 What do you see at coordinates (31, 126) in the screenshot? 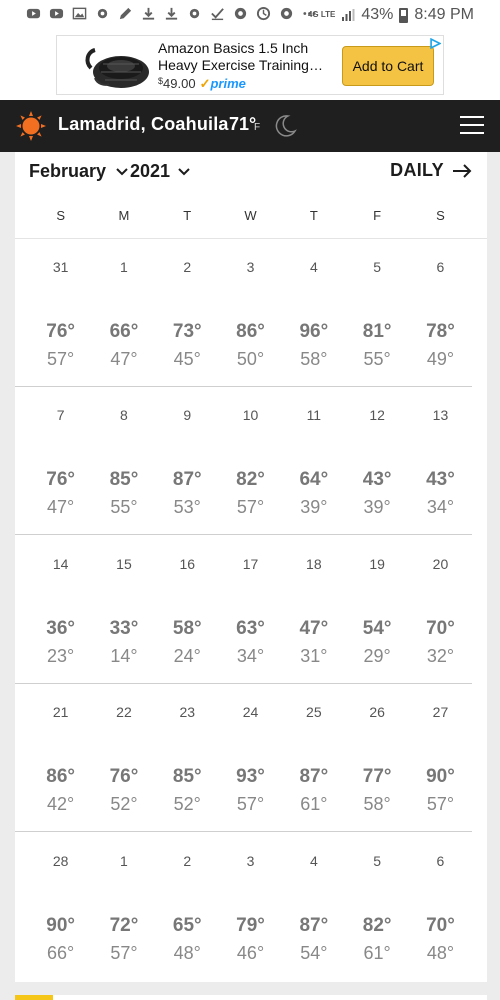
I see `sun-logo-icon` at bounding box center [31, 126].